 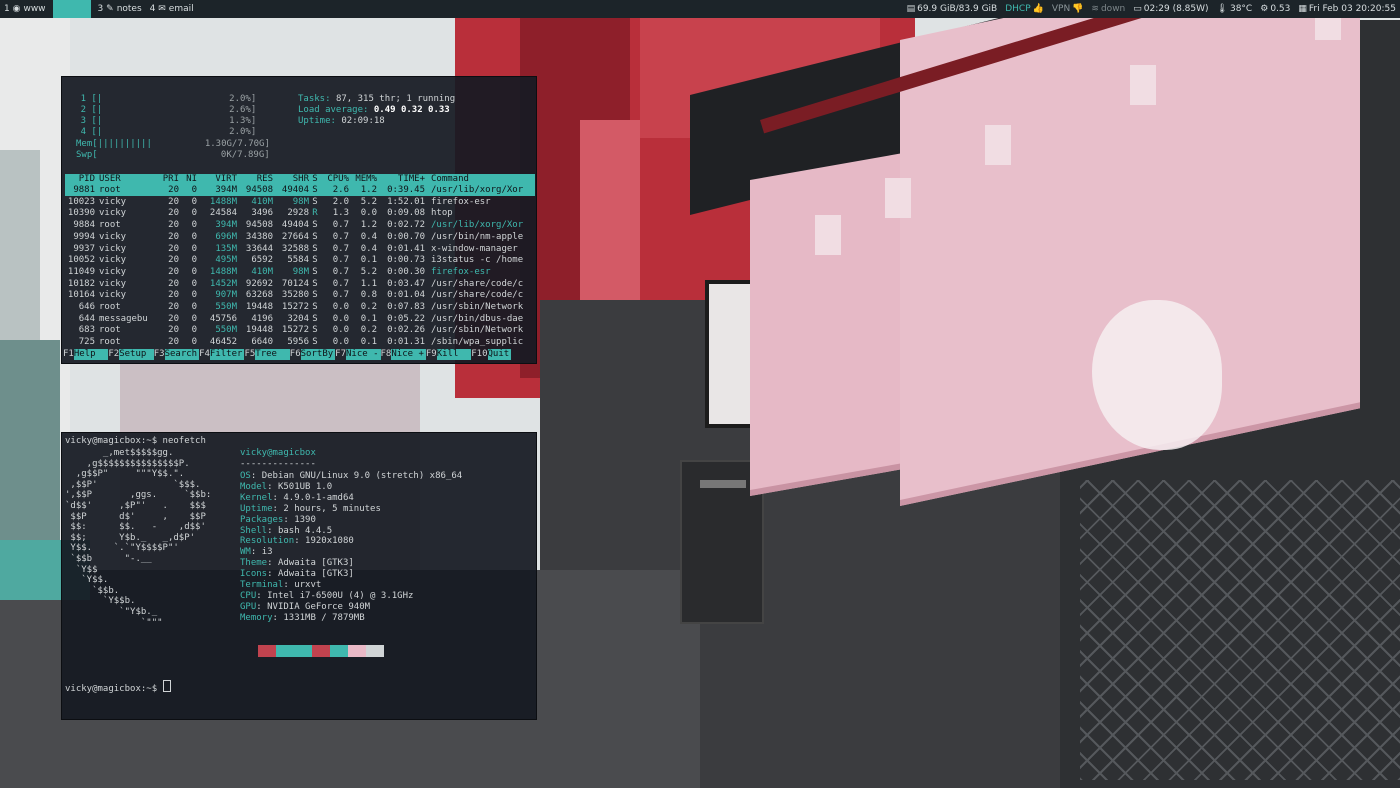 I want to click on cell-res: 19448, so click(x=259, y=330).